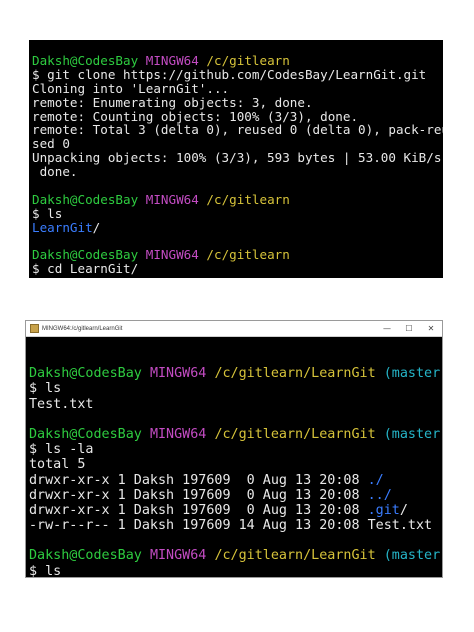 This screenshot has width=474, height=632. What do you see at coordinates (34, 328) in the screenshot?
I see `mingw-app-icon` at bounding box center [34, 328].